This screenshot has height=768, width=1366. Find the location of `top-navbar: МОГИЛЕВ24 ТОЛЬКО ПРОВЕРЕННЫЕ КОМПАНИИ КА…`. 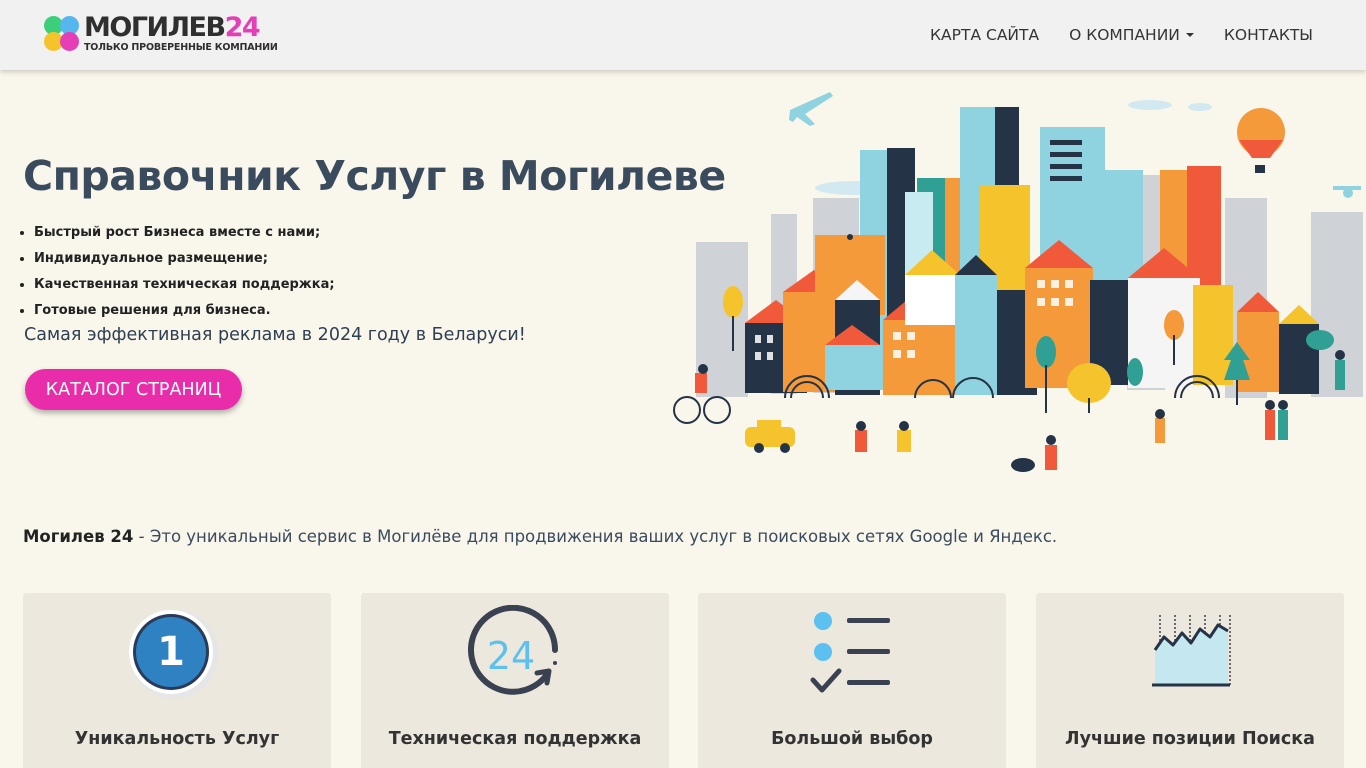

top-navbar: МОГИЛЕВ24 ТОЛЬКО ПРОВЕРЕННЫЕ КОМПАНИИ КА… is located at coordinates (683, 35).